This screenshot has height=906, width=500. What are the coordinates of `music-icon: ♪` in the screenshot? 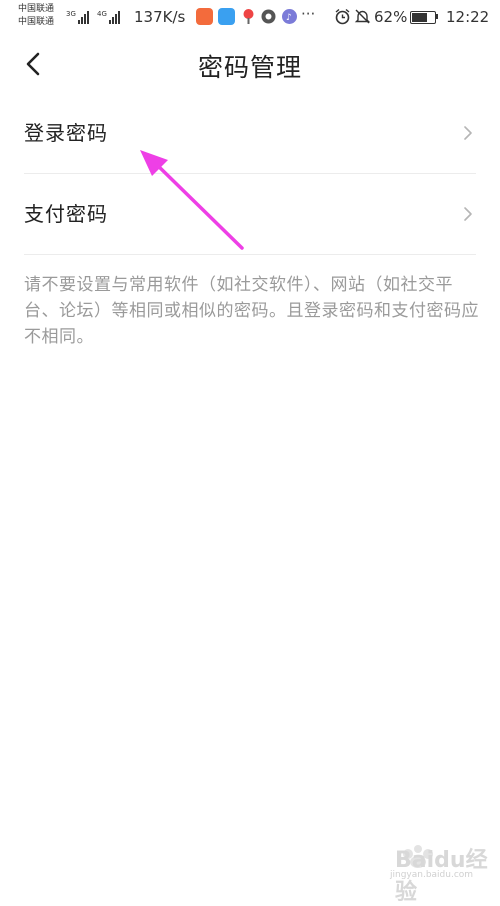 It's located at (289, 16).